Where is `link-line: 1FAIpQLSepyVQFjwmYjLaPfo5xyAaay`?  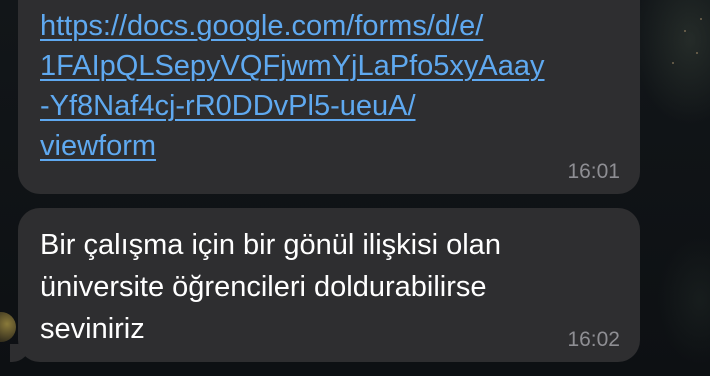
link-line: 1FAIpQLSepyVQFjwmYjLaPfo5xyAaay is located at coordinates (320, 66).